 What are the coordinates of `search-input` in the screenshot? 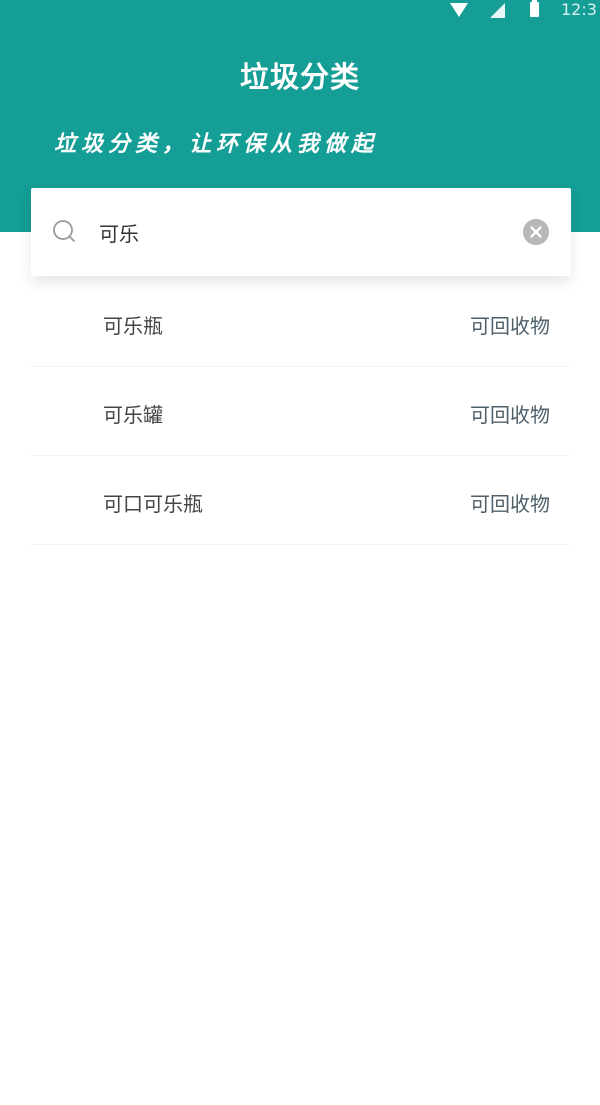 It's located at (299, 232).